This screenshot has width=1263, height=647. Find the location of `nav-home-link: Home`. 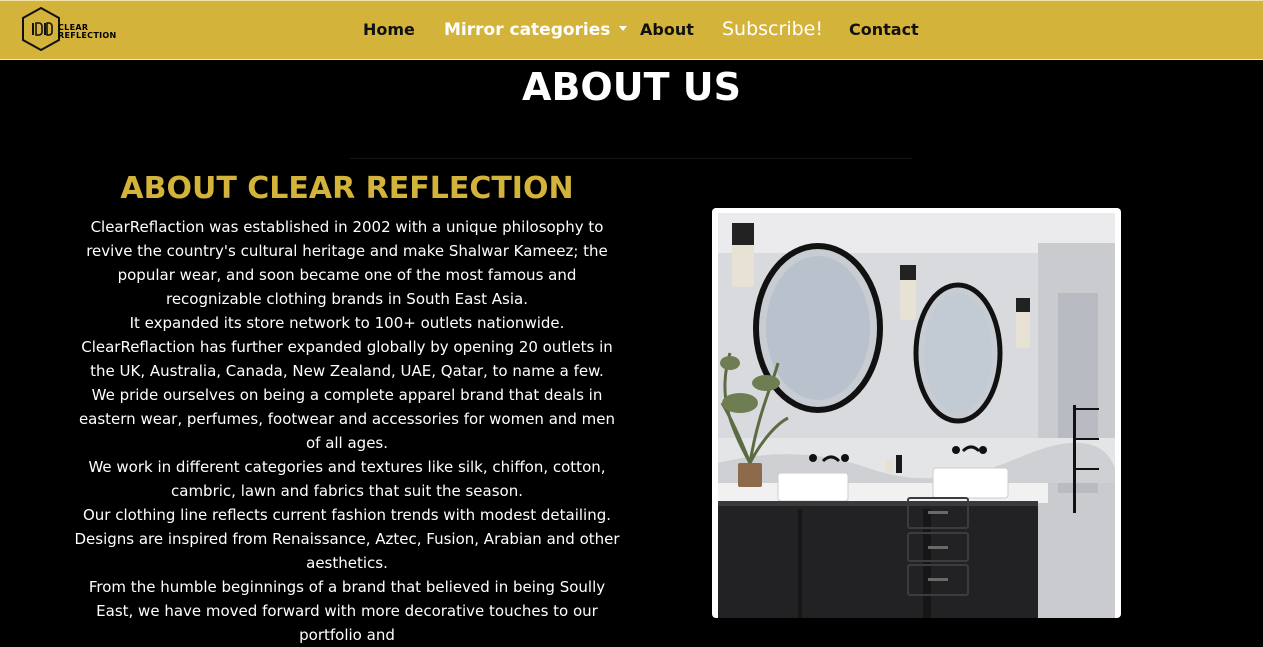

nav-home-link: Home is located at coordinates (389, 30).